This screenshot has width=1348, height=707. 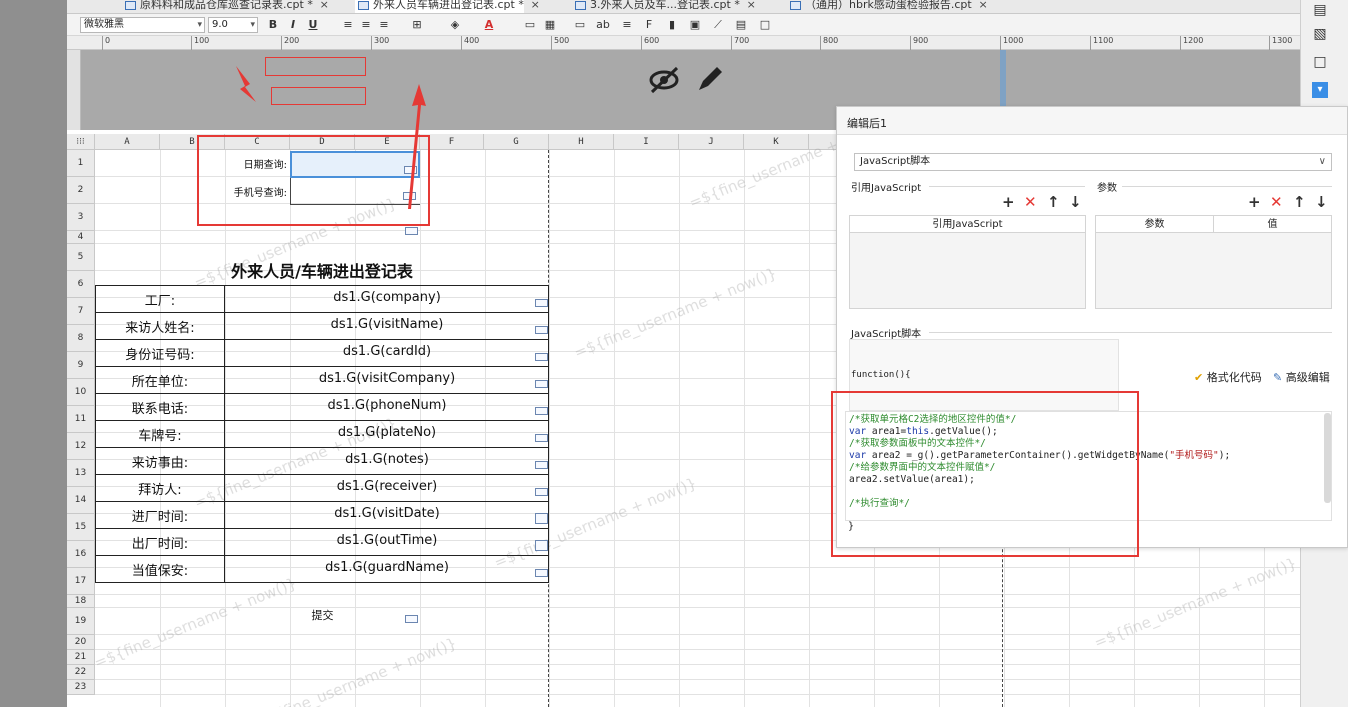 I want to click on font-color-icon: A, so click(x=489, y=25).